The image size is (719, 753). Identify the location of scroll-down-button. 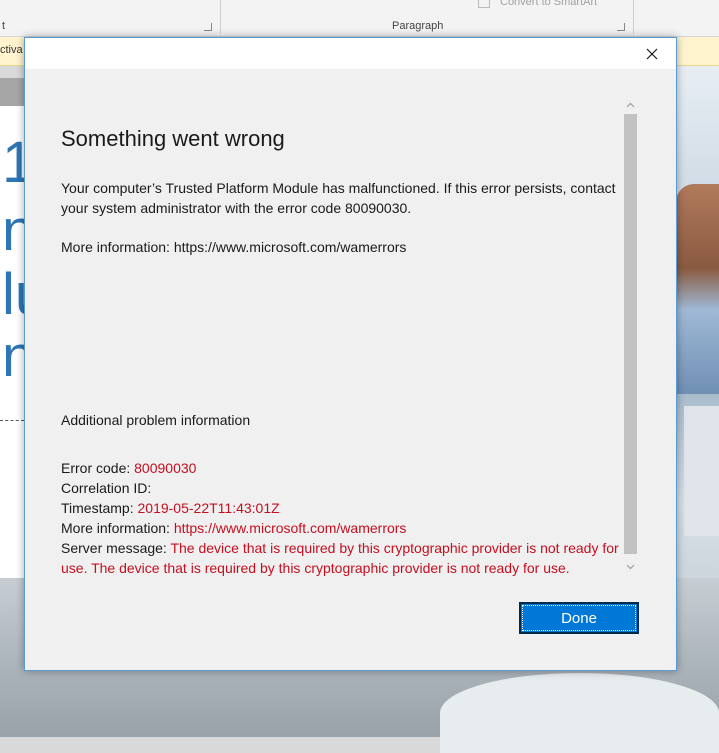
(630, 567).